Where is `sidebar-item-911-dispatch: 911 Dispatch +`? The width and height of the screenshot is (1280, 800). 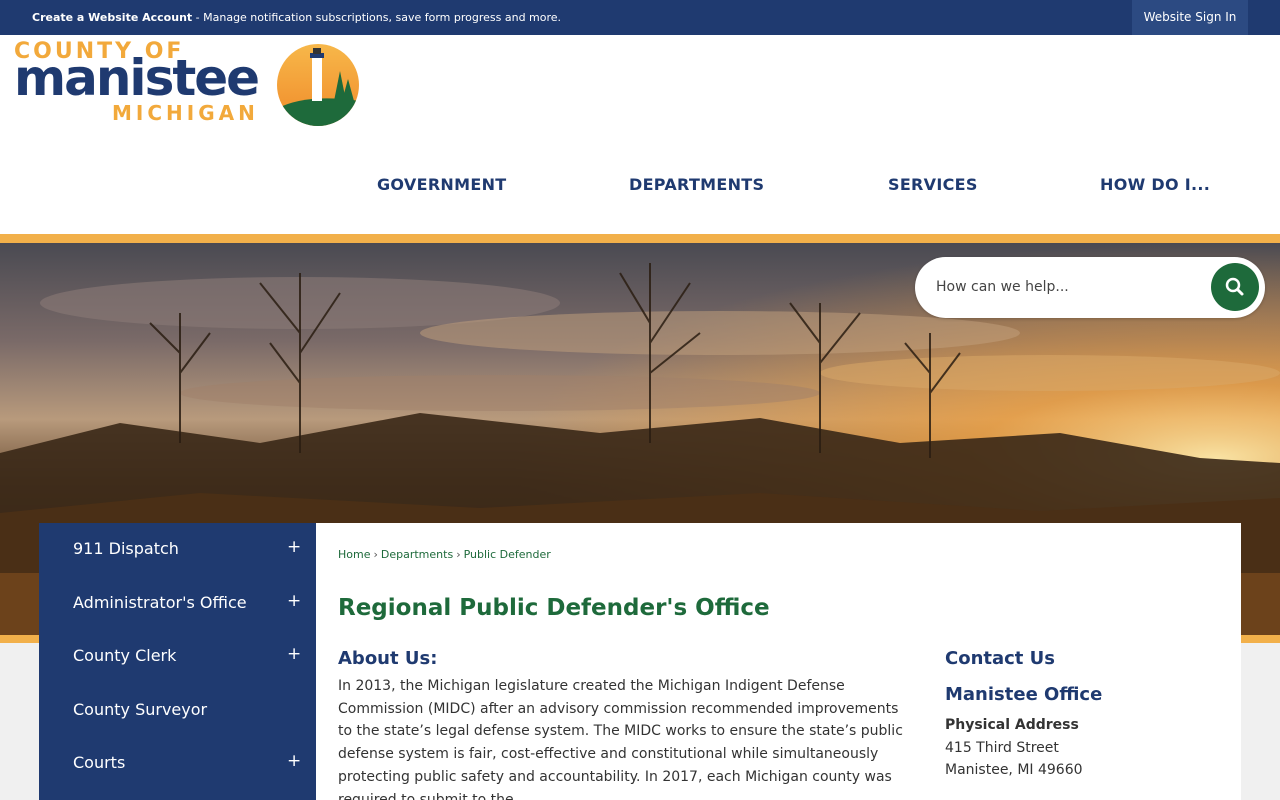
sidebar-item-911-dispatch: 911 Dispatch + is located at coordinates (177, 549).